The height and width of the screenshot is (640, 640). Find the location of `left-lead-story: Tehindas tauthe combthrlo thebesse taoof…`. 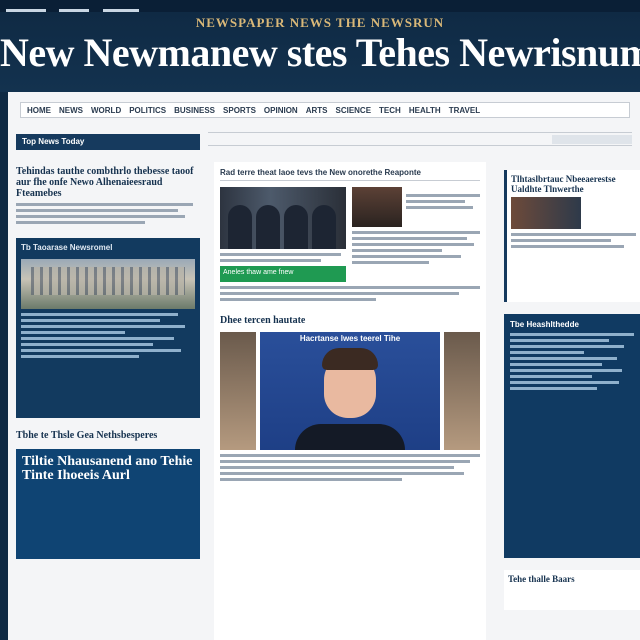

left-lead-story: Tehindas tauthe combthrlo thebesse taoof… is located at coordinates (108, 195).